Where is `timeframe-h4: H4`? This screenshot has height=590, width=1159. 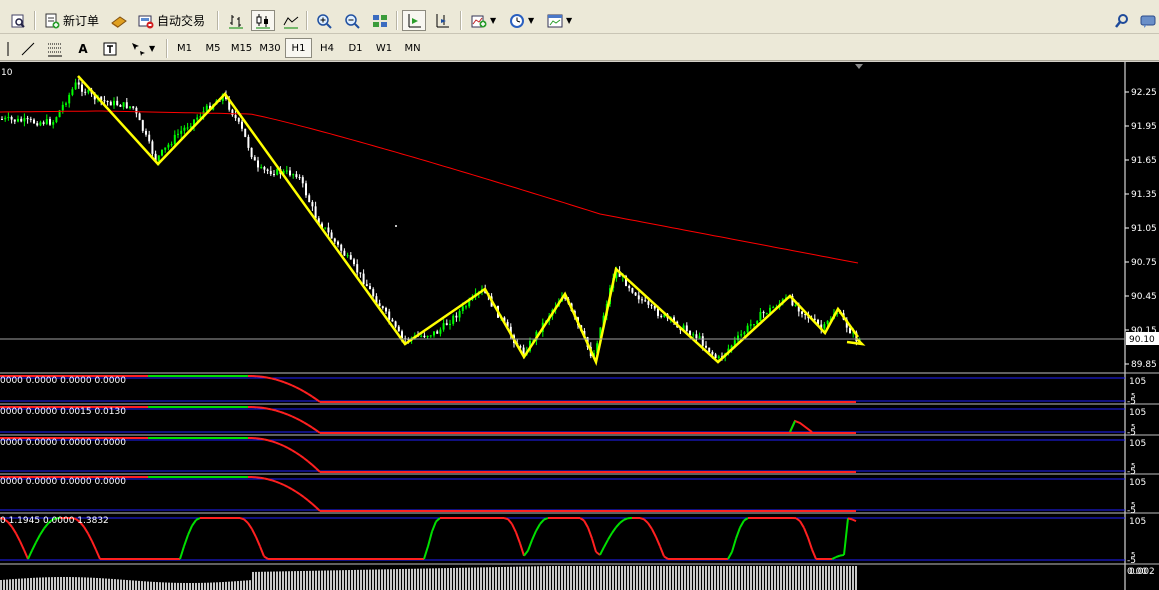 timeframe-h4: H4 is located at coordinates (327, 48).